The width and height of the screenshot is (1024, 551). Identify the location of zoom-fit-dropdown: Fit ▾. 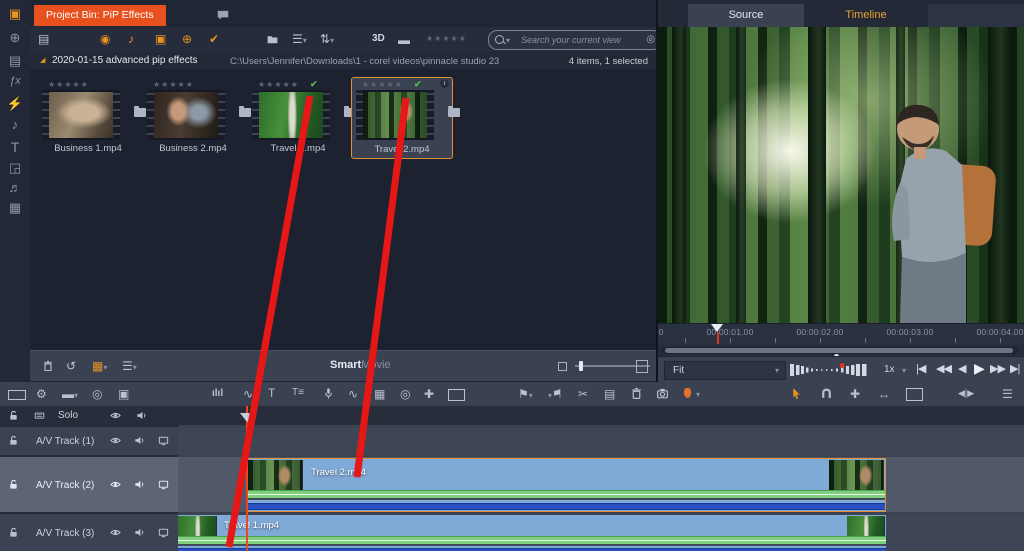
(725, 370).